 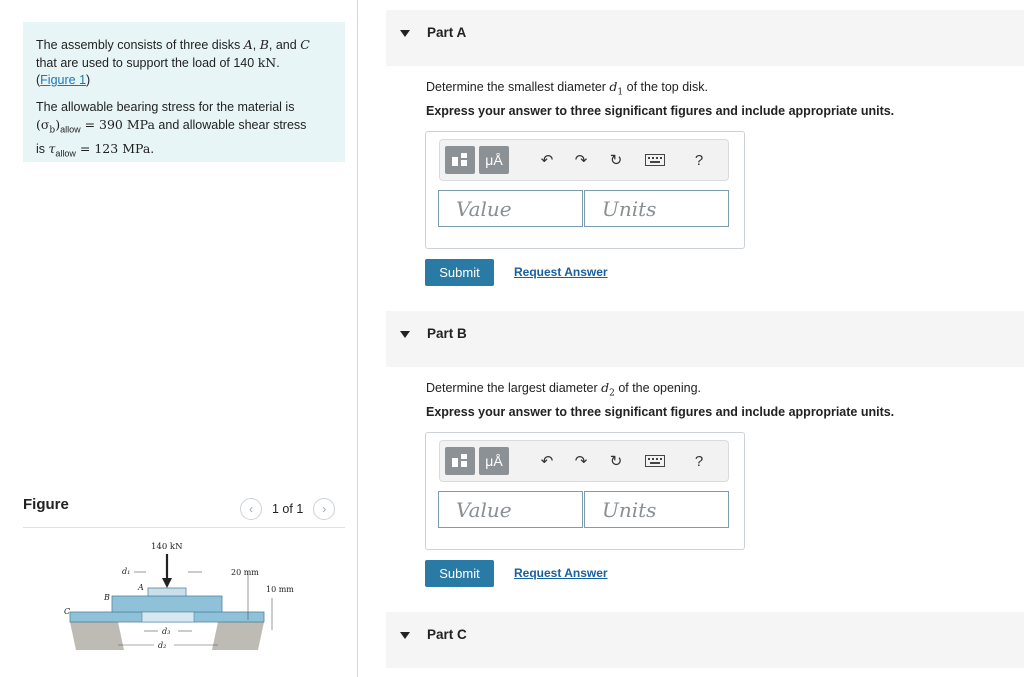 What do you see at coordinates (305, 44) in the screenshot?
I see `disk-c-label: C` at bounding box center [305, 44].